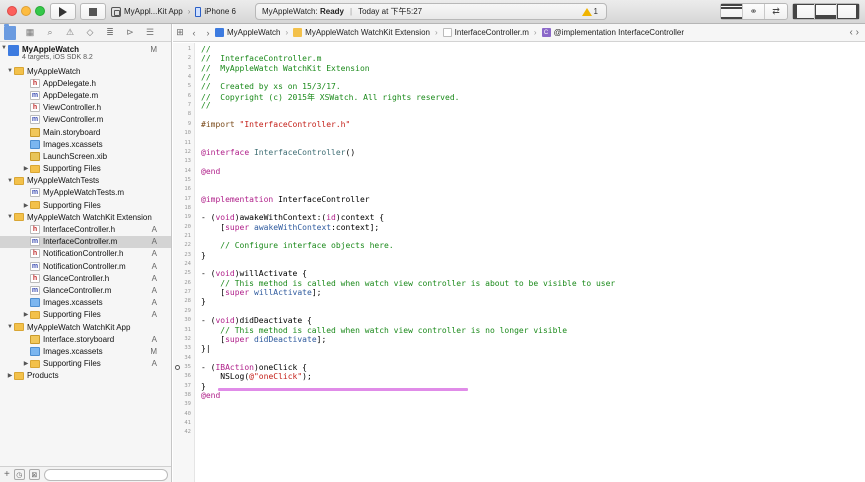 The height and width of the screenshot is (482, 865). Describe the element at coordinates (248, 32) in the screenshot. I see `breadcrumb-project: MyAppleWatch` at that location.